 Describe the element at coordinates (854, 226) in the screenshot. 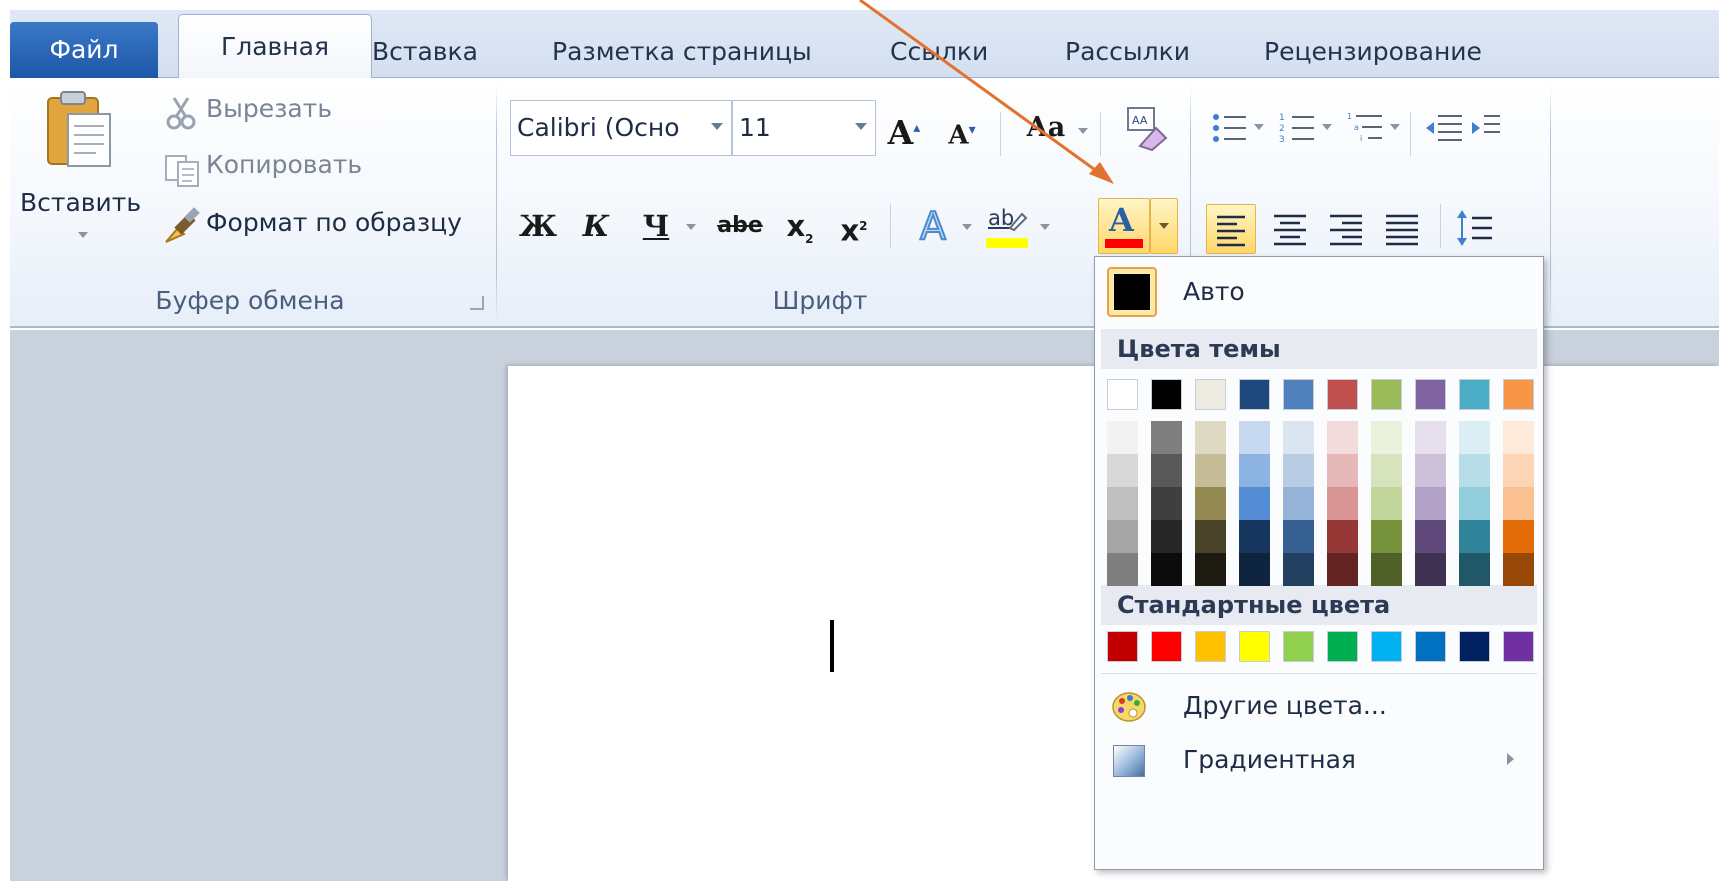

I see `superscript-button: x2` at that location.